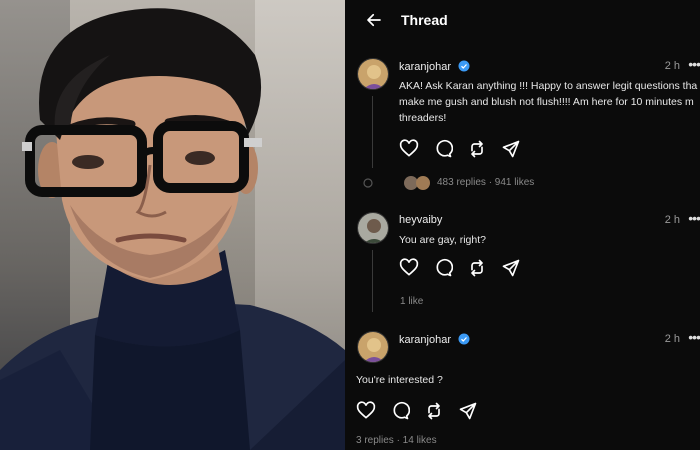  I want to click on page-title: Thread, so click(424, 20).